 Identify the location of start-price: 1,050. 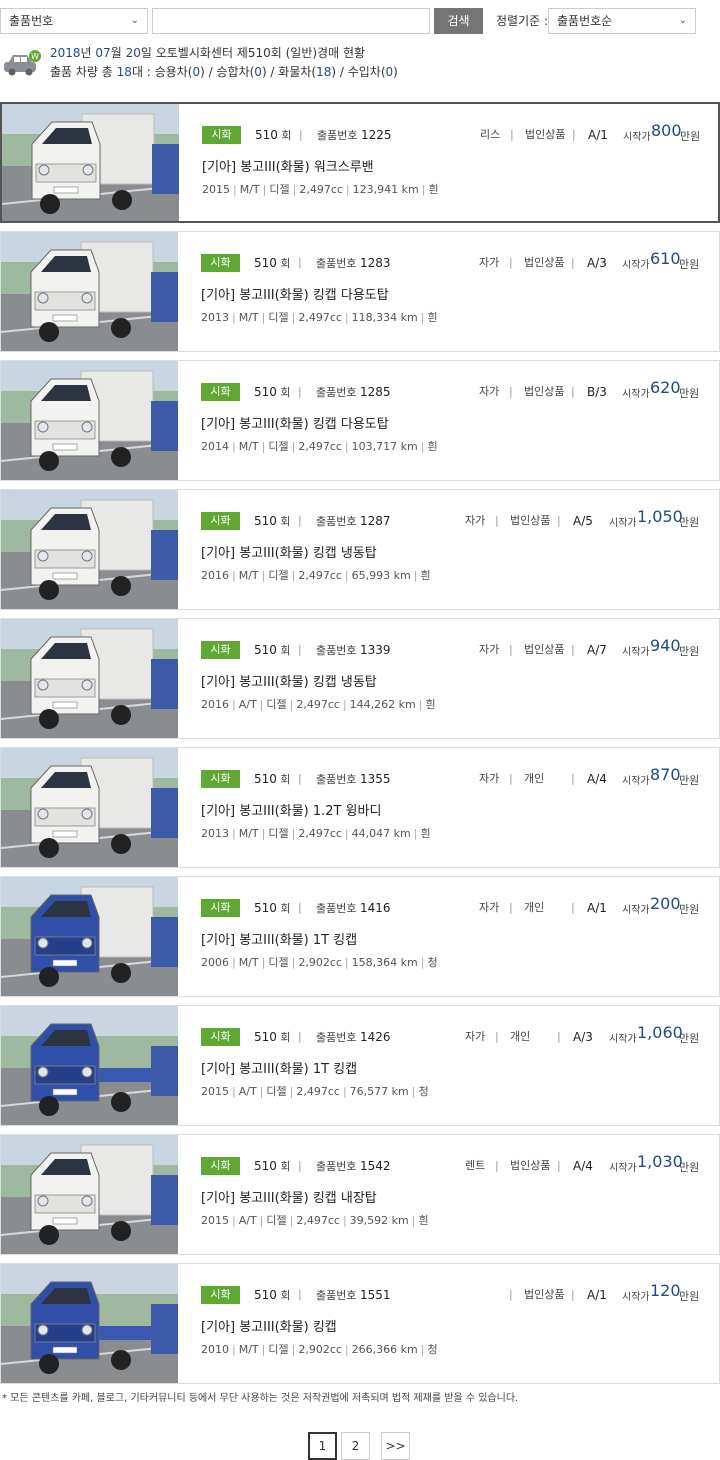
(660, 516).